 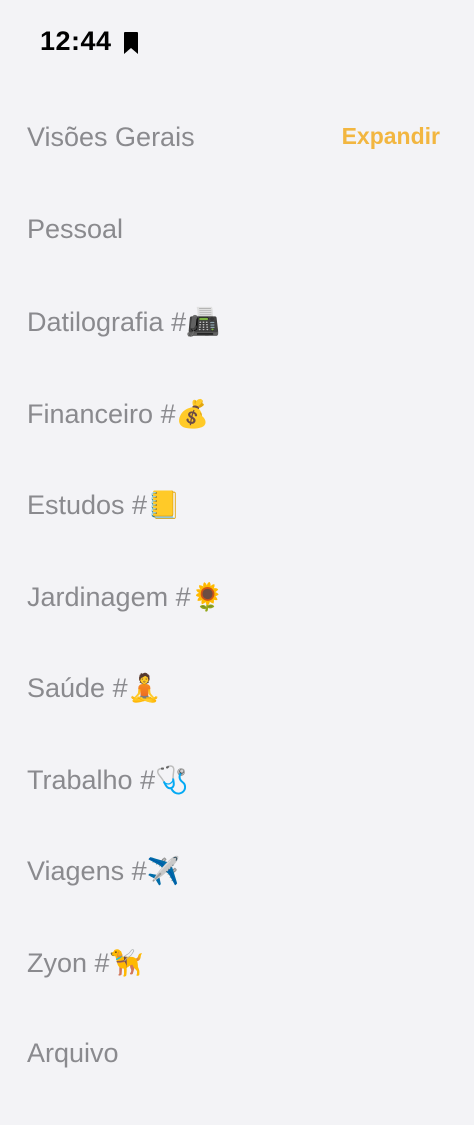 What do you see at coordinates (75, 229) in the screenshot?
I see `list-item-label: Pessoal` at bounding box center [75, 229].